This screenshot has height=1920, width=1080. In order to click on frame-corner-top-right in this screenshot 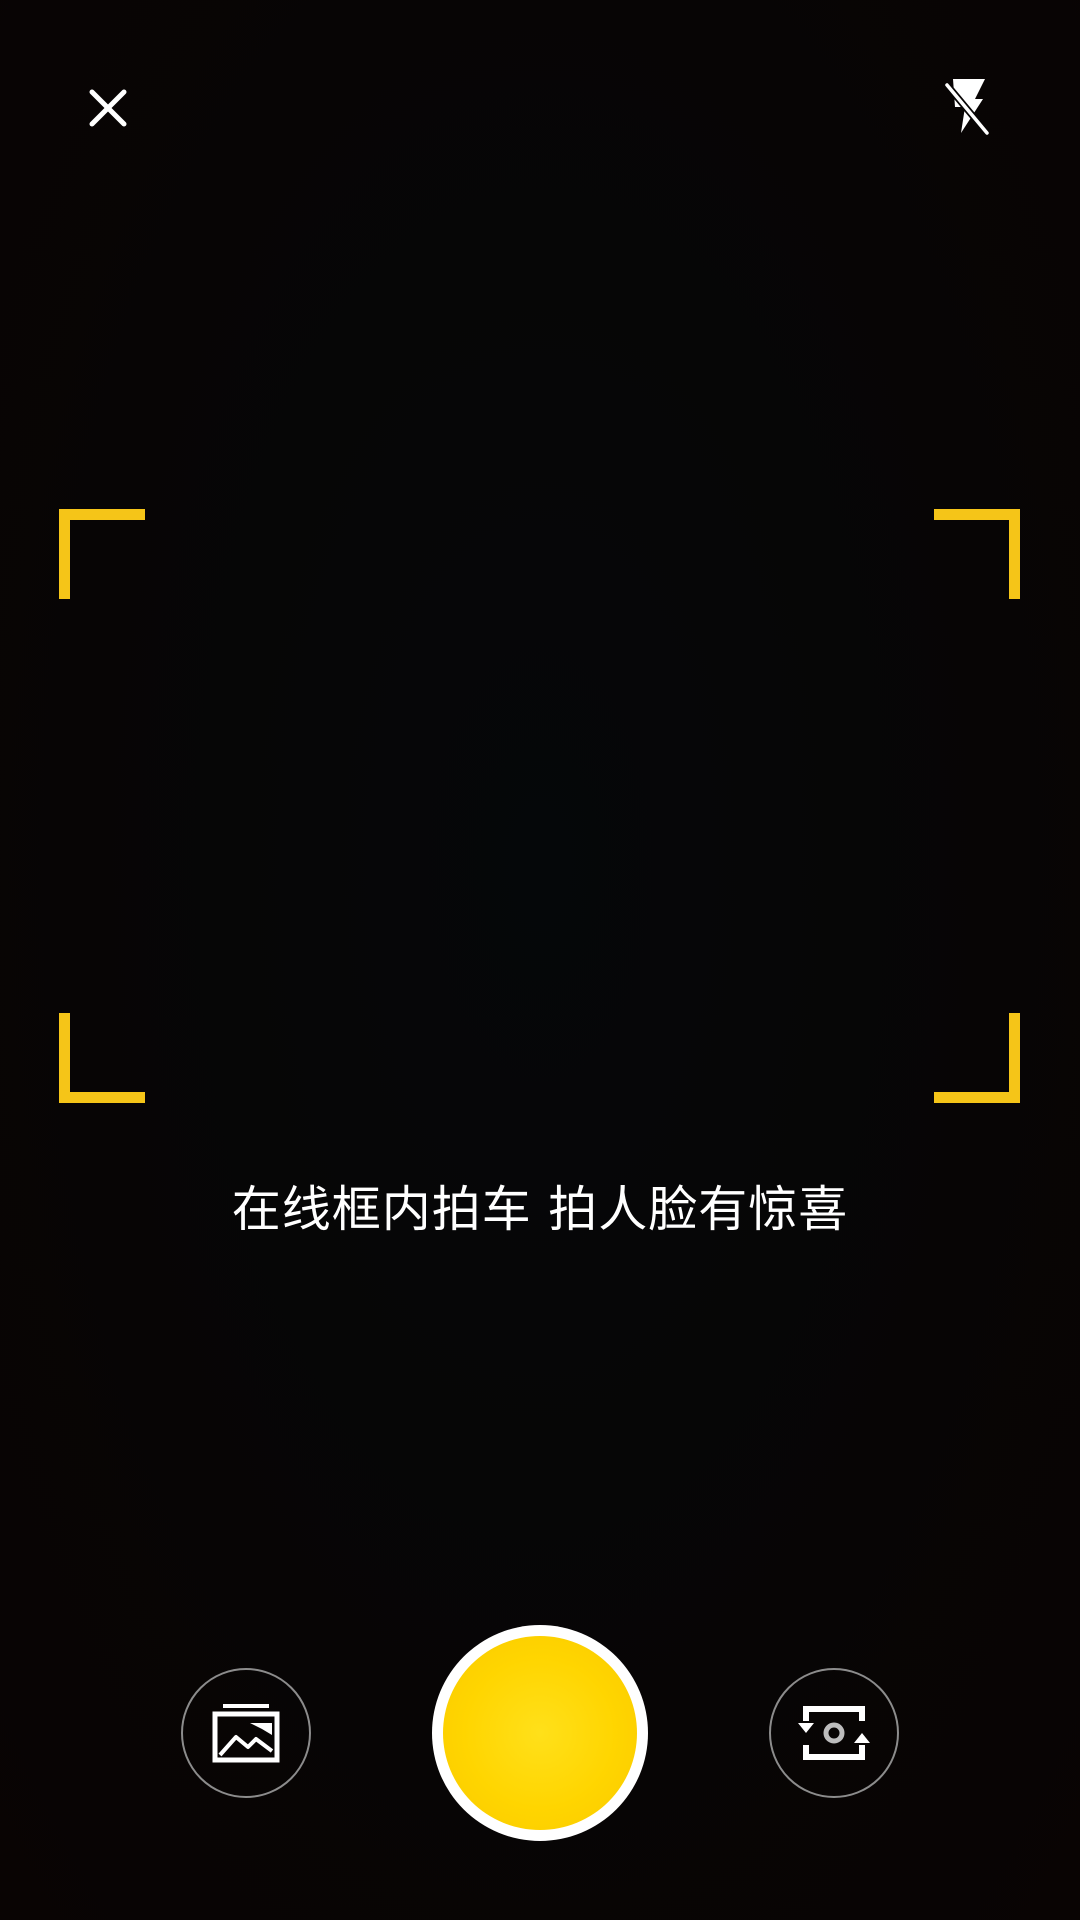, I will do `click(977, 554)`.